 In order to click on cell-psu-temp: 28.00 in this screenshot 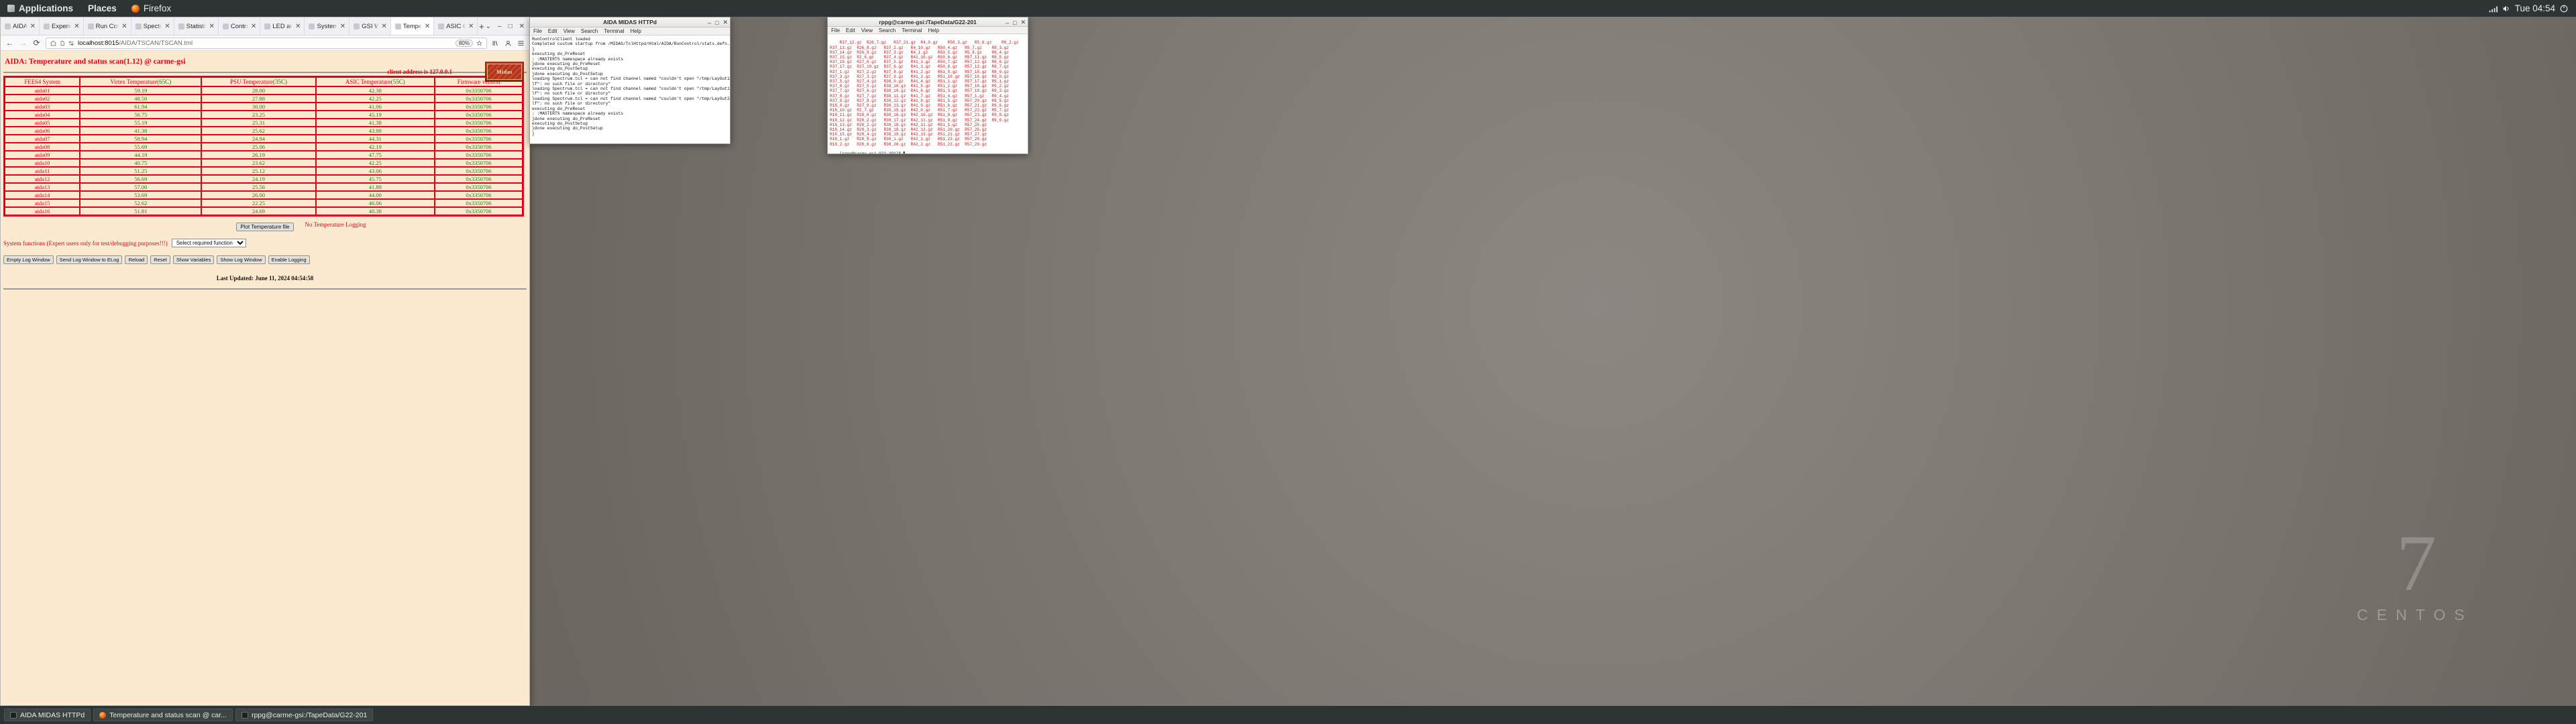, I will do `click(259, 90)`.